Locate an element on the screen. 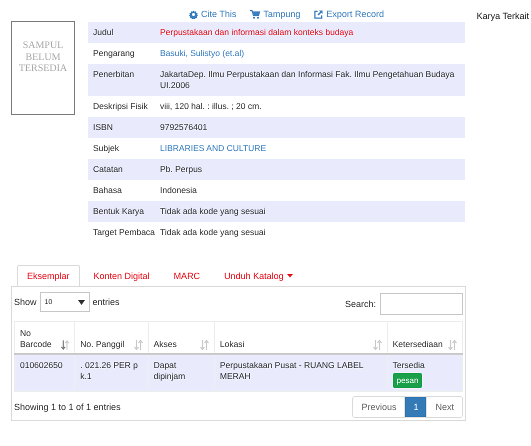  cart-icon is located at coordinates (255, 14).